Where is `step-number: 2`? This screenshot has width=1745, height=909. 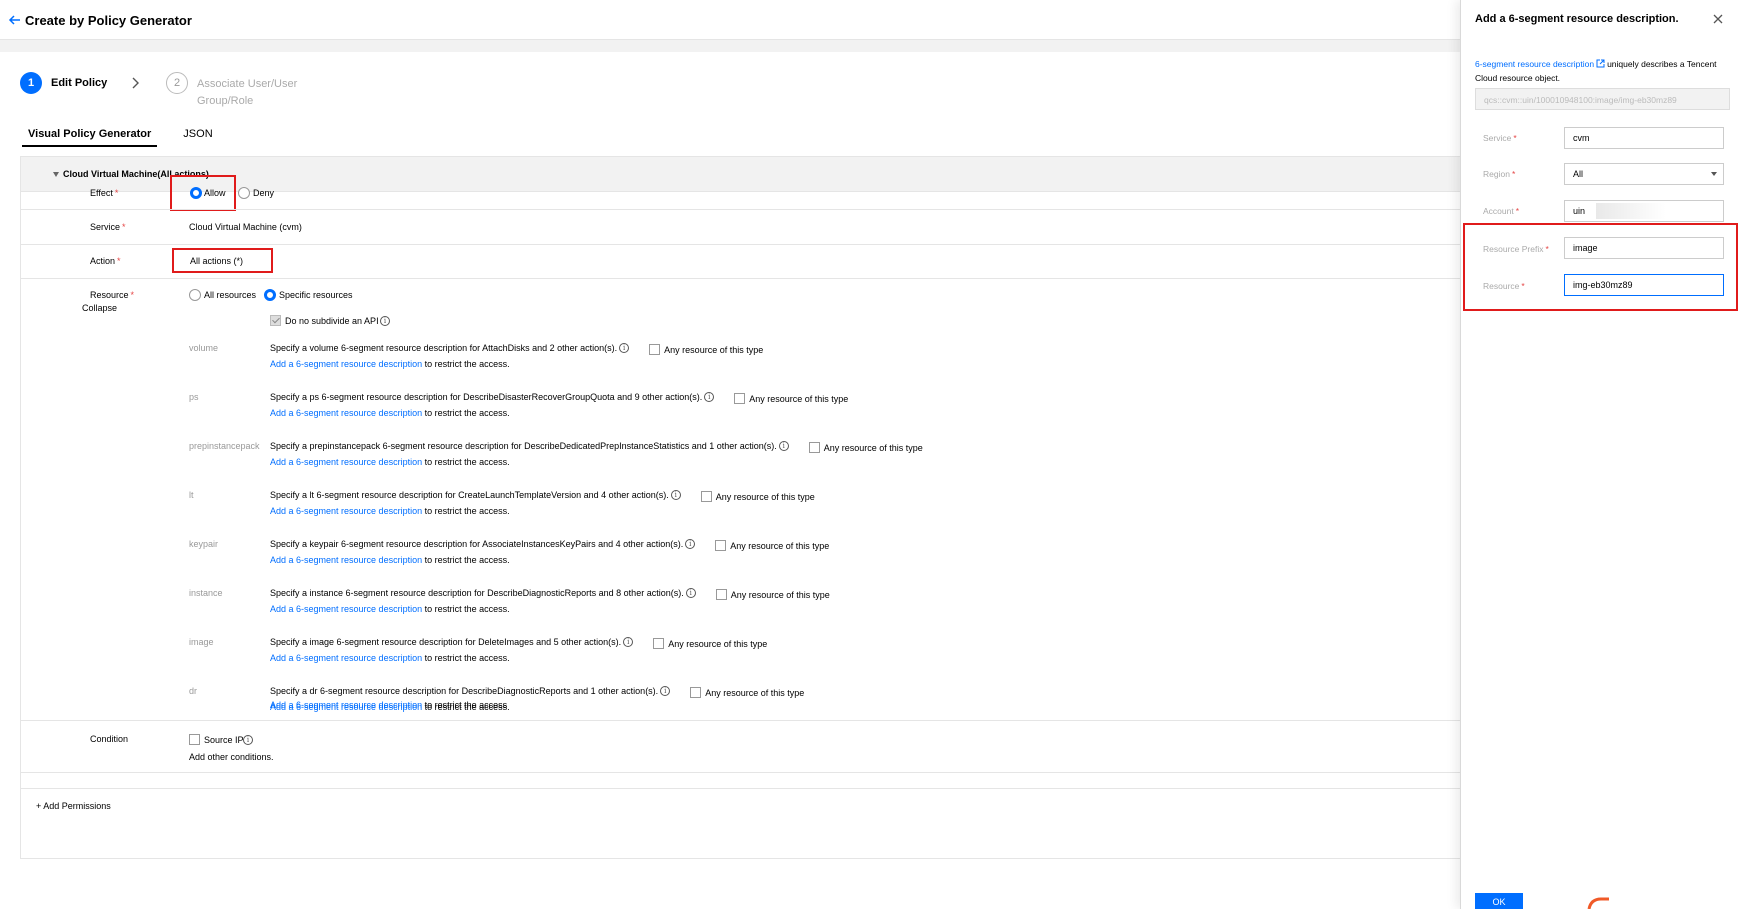
step-number: 2 is located at coordinates (177, 83).